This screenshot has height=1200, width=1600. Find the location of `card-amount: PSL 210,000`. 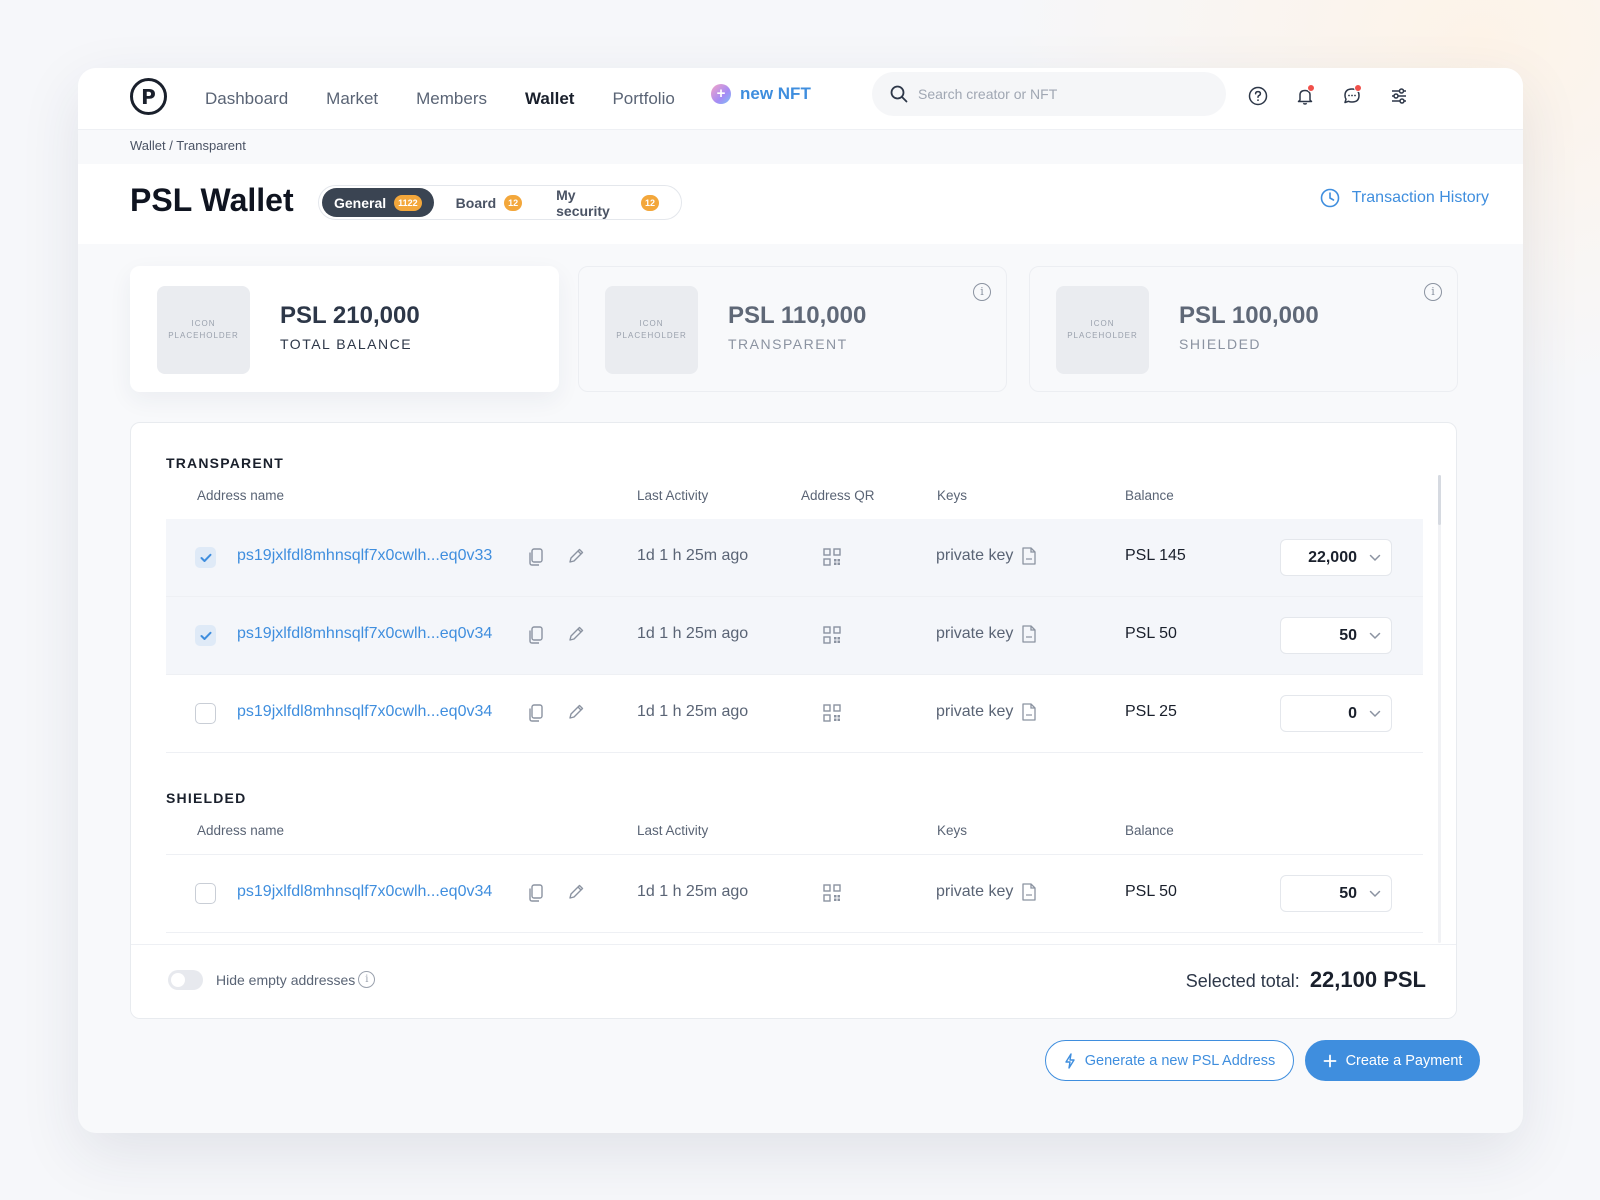

card-amount: PSL 210,000 is located at coordinates (350, 315).